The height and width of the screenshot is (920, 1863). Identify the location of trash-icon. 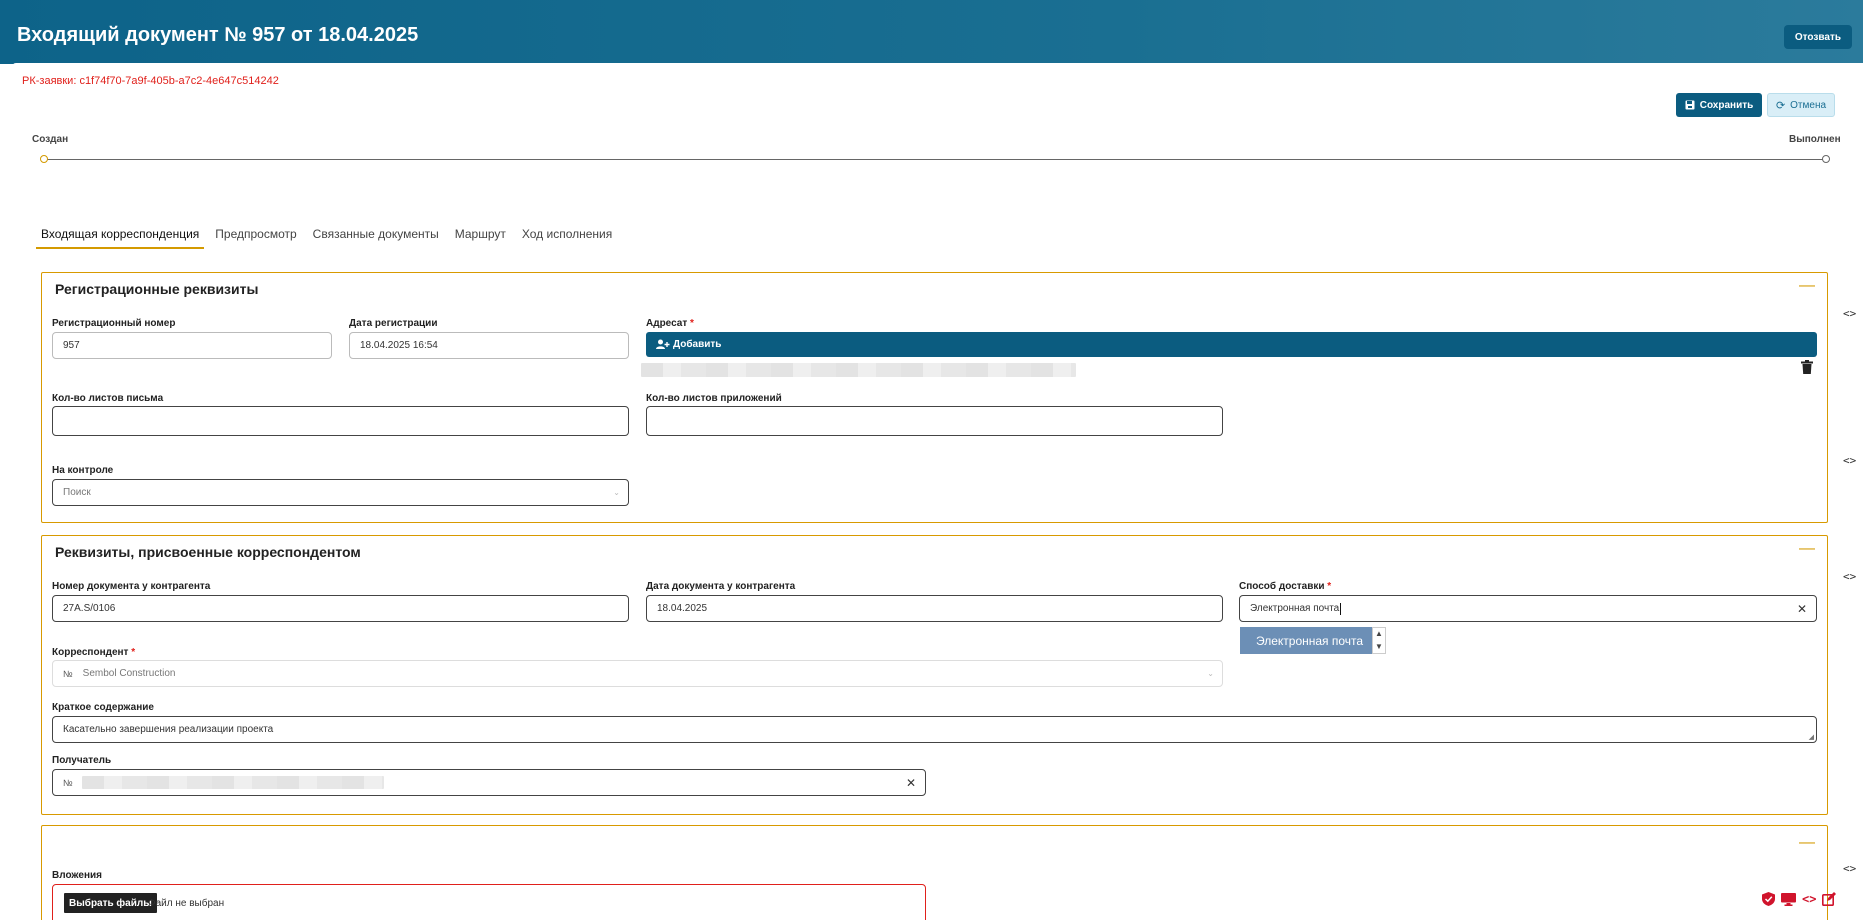
(1807, 367).